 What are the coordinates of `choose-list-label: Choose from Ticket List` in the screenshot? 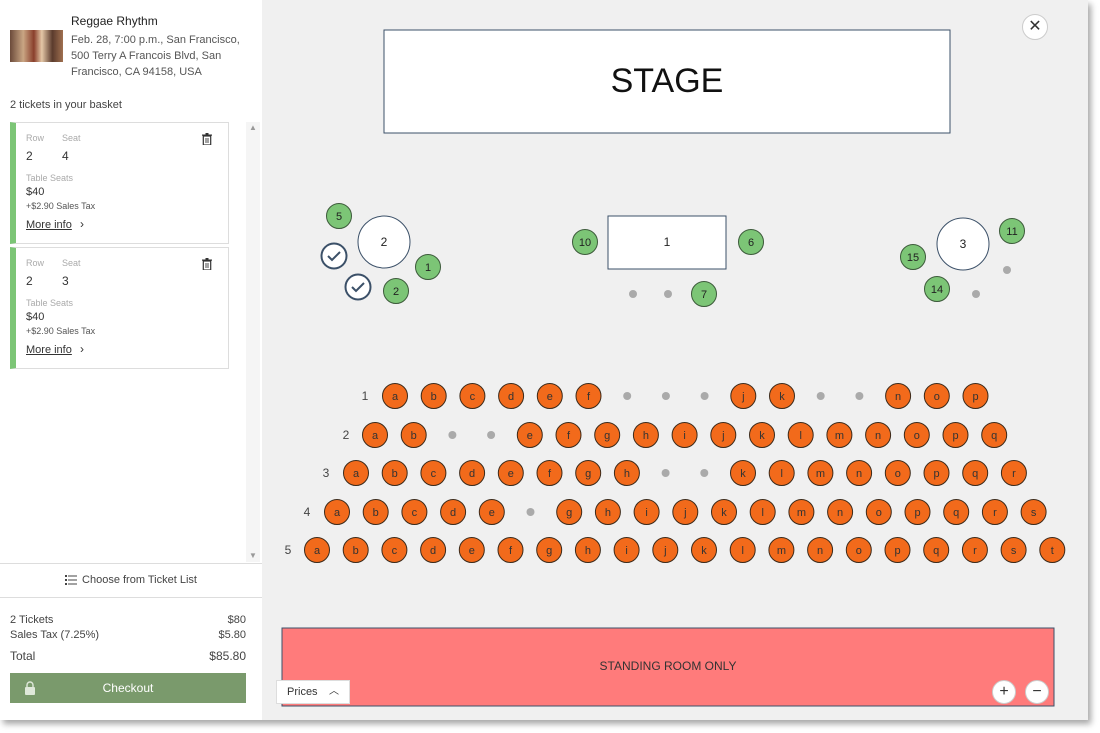 It's located at (139, 580).